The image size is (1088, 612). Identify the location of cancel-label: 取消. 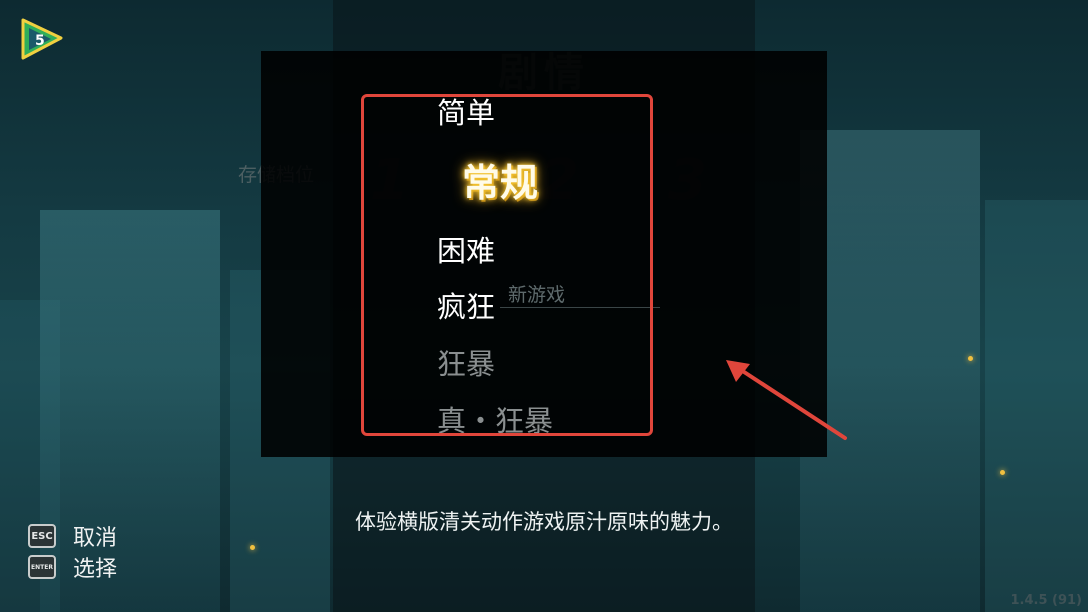
(95, 538).